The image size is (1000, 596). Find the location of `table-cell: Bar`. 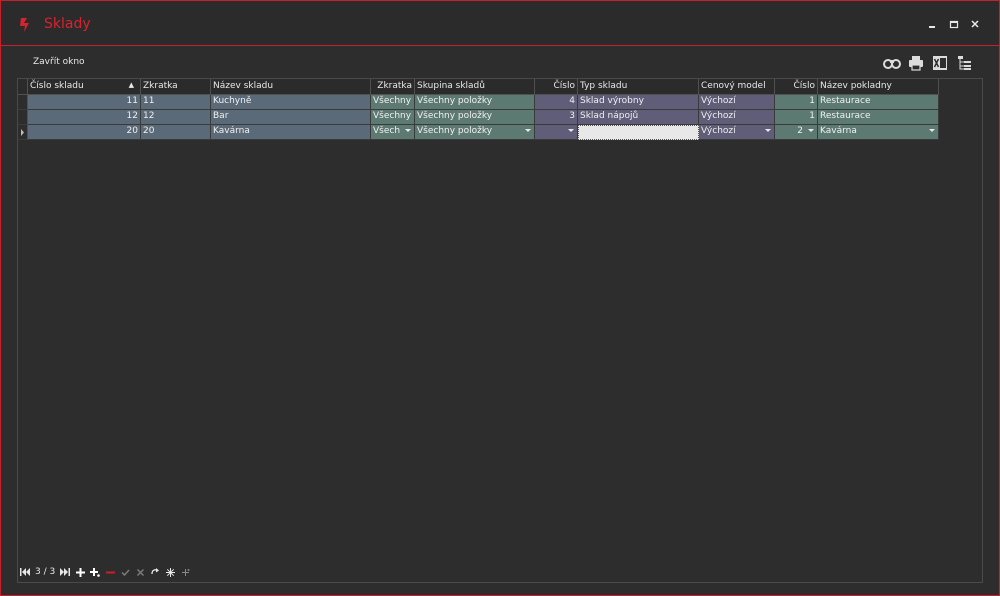

table-cell: Bar is located at coordinates (291, 117).